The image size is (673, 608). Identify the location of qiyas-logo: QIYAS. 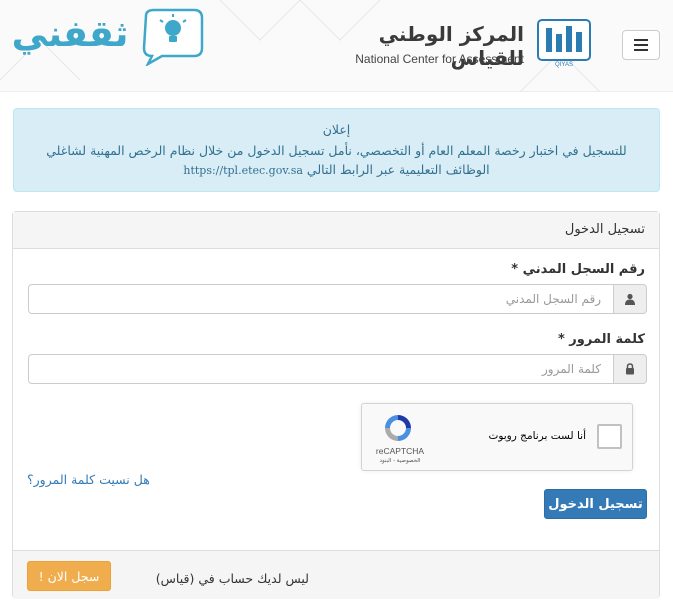
(564, 43).